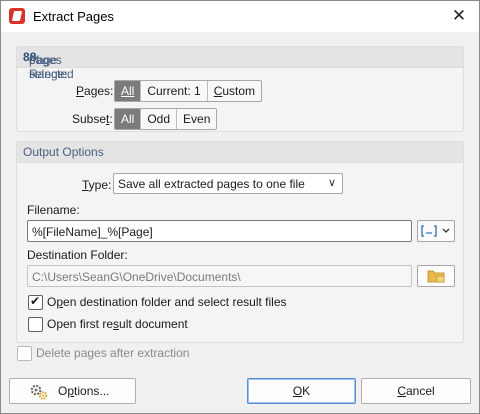  What do you see at coordinates (159, 119) in the screenshot?
I see `subset-odd-button: Odd` at bounding box center [159, 119].